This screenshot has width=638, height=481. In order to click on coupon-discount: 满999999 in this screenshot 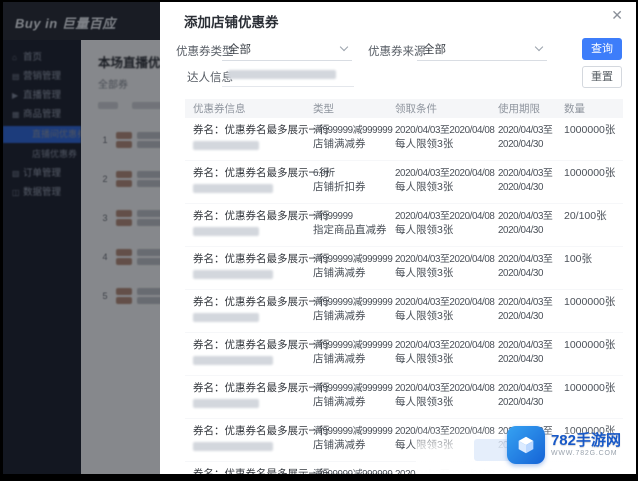, I will do `click(333, 216)`.